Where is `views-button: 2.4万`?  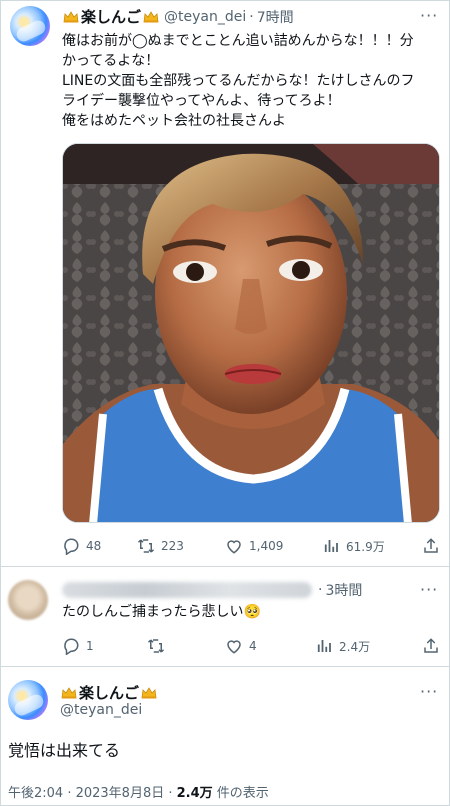 views-button: 2.4万 is located at coordinates (342, 646).